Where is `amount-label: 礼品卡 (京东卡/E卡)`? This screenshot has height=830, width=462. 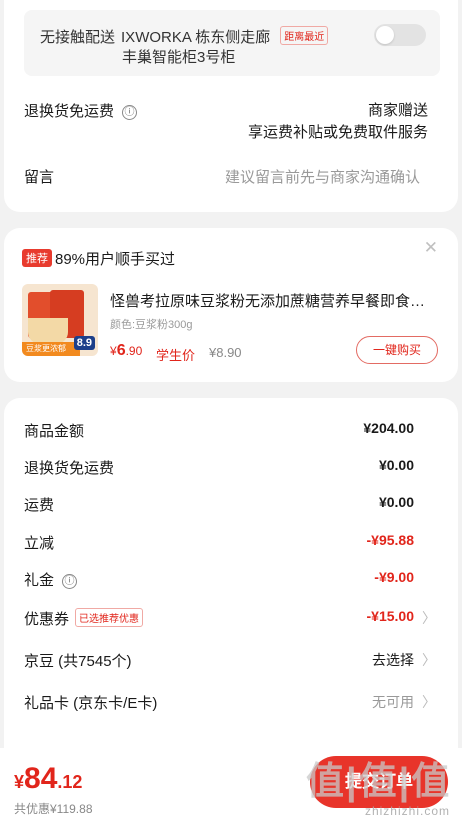 amount-label: 礼品卡 (京东卡/E卡) is located at coordinates (91, 703).